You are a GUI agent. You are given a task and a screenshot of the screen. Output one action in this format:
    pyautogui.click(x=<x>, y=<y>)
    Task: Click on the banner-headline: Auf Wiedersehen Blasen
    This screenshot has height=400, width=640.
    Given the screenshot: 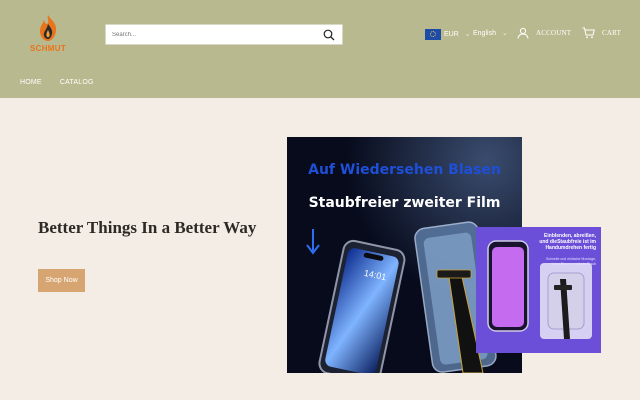 What is the action you would take?
    pyautogui.click(x=404, y=170)
    